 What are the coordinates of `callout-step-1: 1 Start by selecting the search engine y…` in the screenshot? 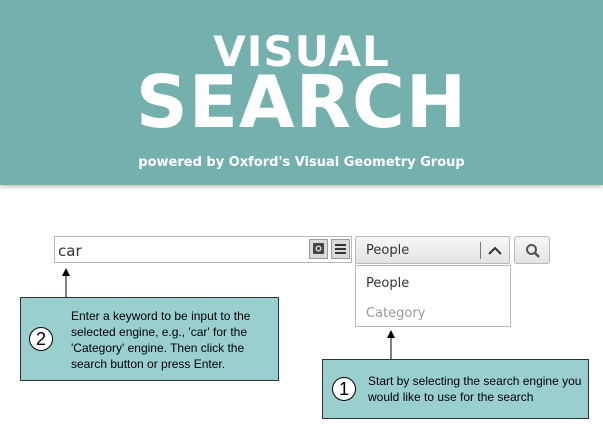 It's located at (455, 389).